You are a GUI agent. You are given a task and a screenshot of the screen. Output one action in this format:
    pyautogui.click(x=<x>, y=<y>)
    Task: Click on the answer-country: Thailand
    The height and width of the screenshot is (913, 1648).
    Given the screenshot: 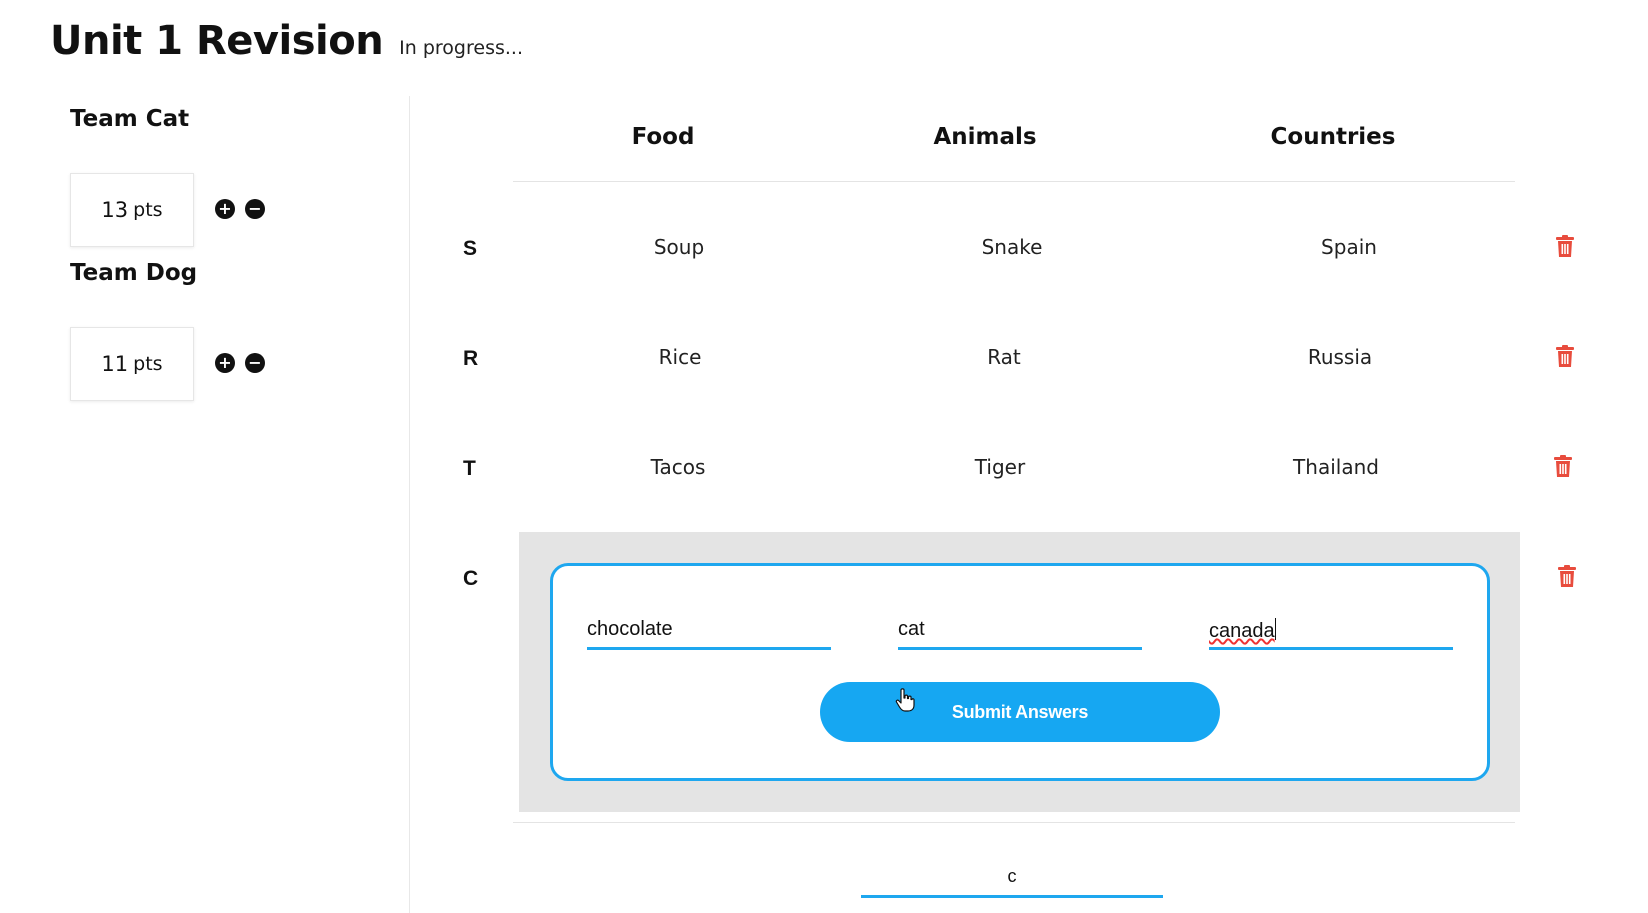 What is the action you would take?
    pyautogui.click(x=1336, y=467)
    